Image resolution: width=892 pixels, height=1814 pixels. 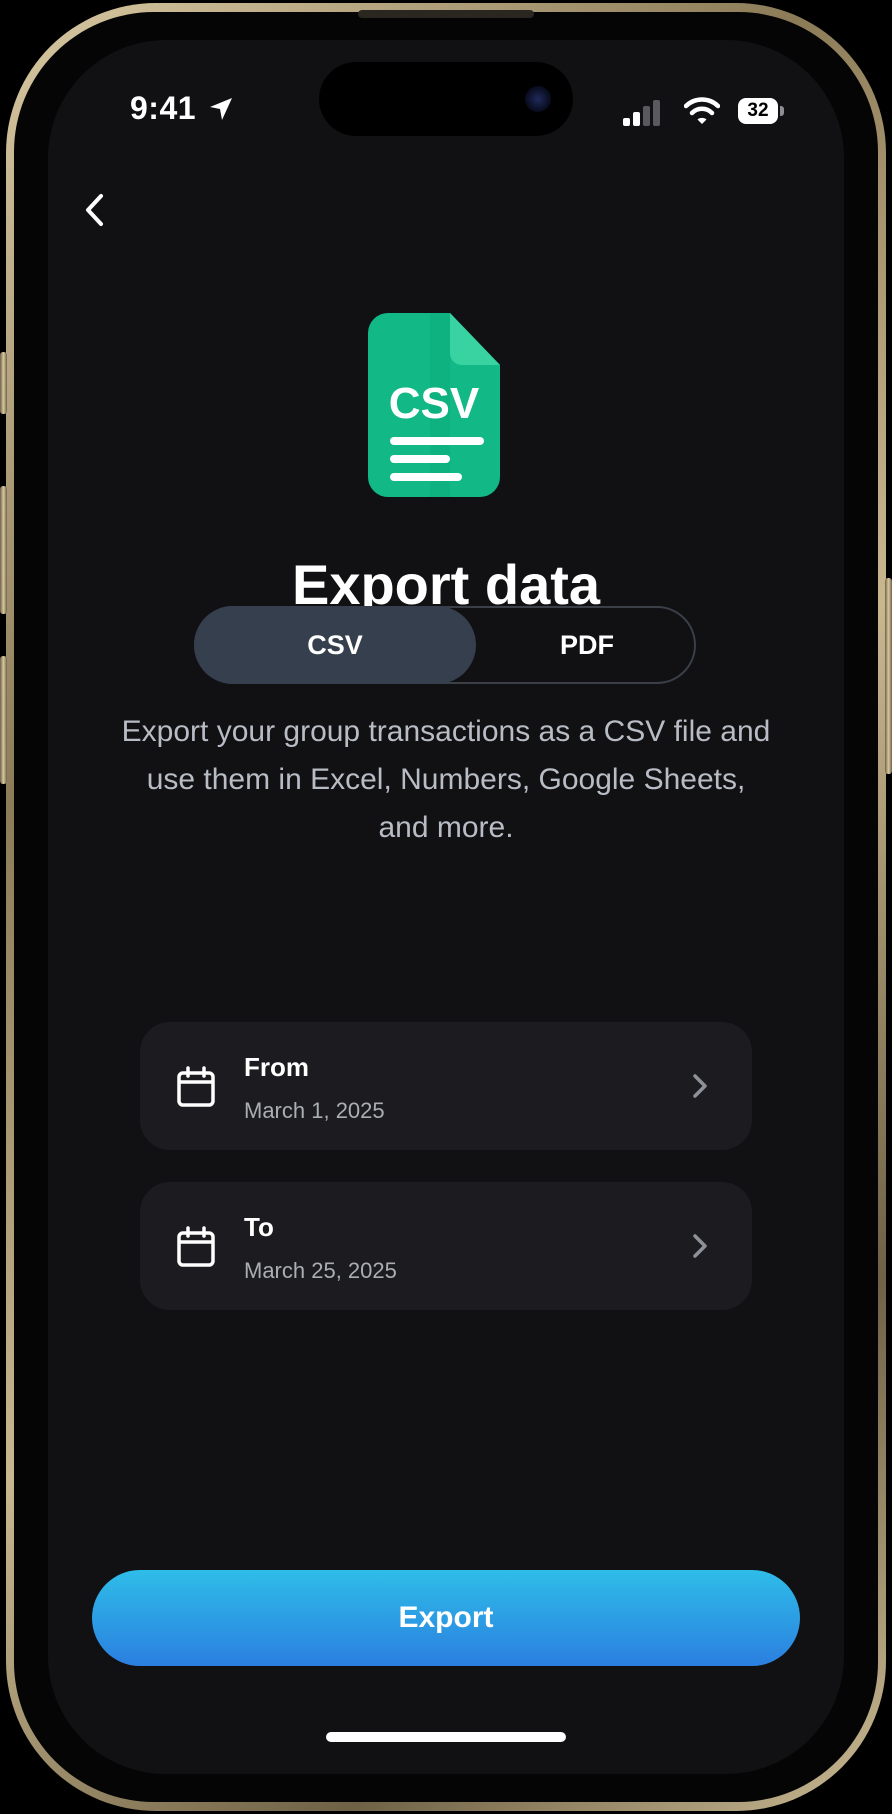 I want to click on wifi-icon, so click(x=702, y=110).